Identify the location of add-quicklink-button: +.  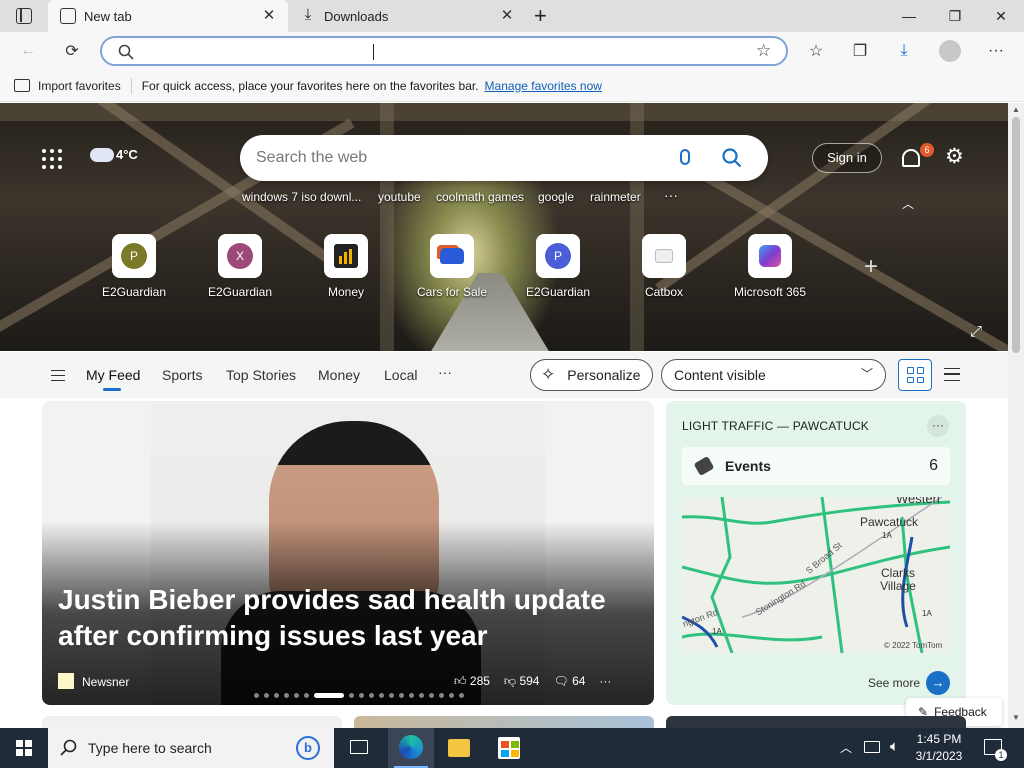
(871, 267).